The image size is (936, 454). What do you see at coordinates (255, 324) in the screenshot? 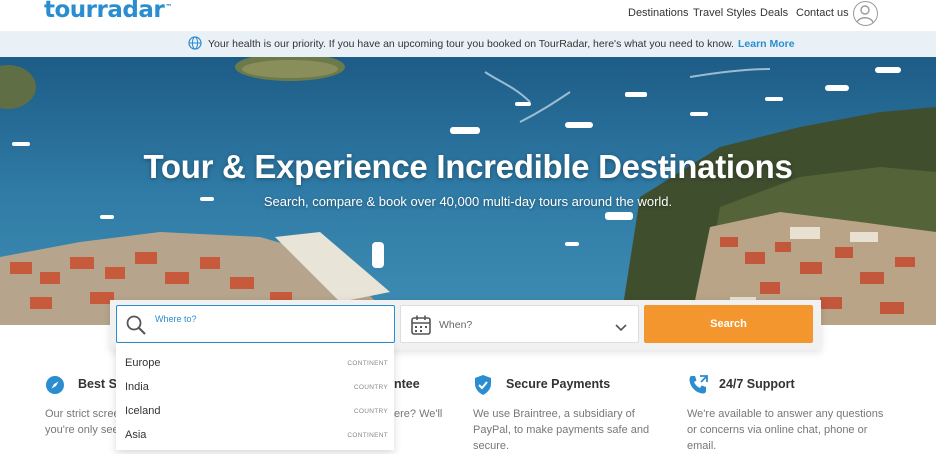
I see `where-to-input: Where to?` at bounding box center [255, 324].